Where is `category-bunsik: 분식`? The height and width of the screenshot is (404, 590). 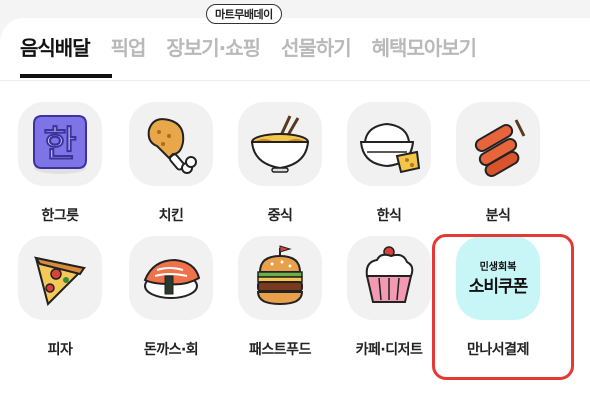
category-bunsik: 분식 is located at coordinates (497, 167).